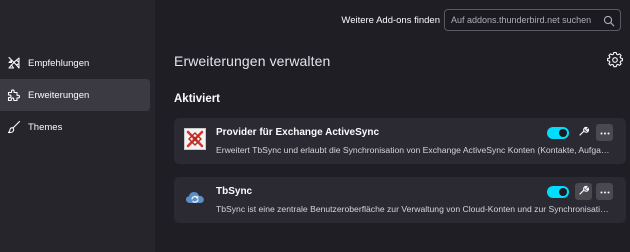 This screenshot has width=630, height=252. I want to click on search-input, so click(526, 20).